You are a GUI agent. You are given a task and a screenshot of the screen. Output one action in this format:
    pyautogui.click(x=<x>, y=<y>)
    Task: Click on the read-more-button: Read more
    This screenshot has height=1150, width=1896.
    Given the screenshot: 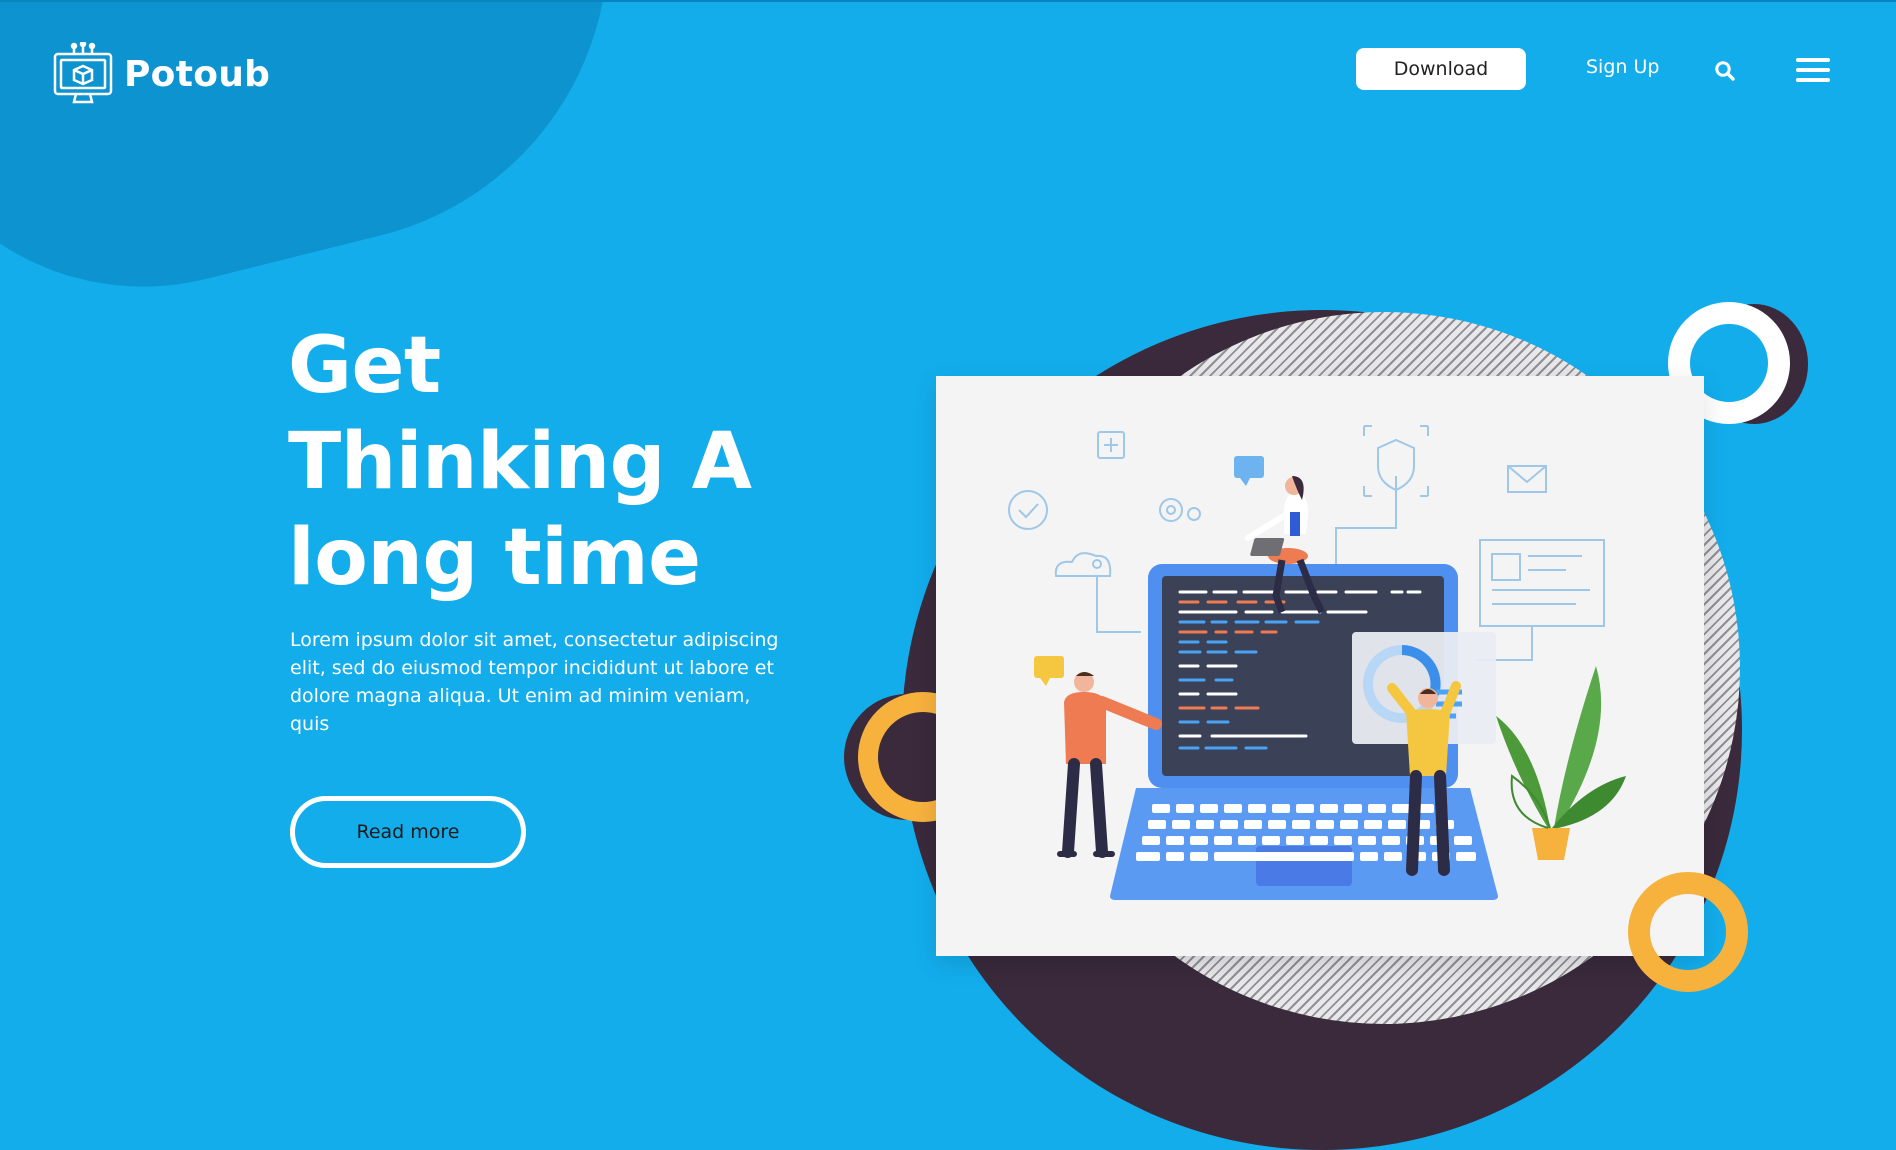 What is the action you would take?
    pyautogui.click(x=408, y=832)
    